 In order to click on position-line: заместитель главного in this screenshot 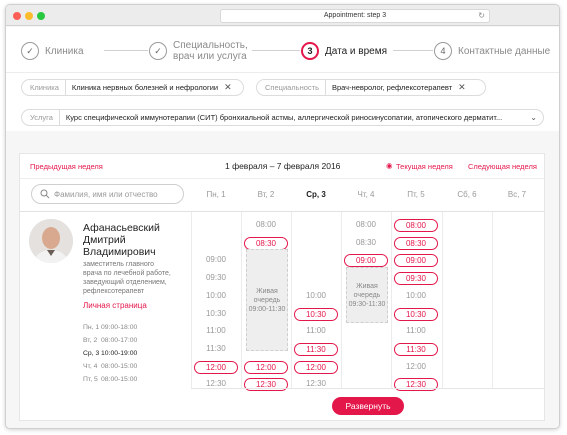, I will do `click(119, 264)`.